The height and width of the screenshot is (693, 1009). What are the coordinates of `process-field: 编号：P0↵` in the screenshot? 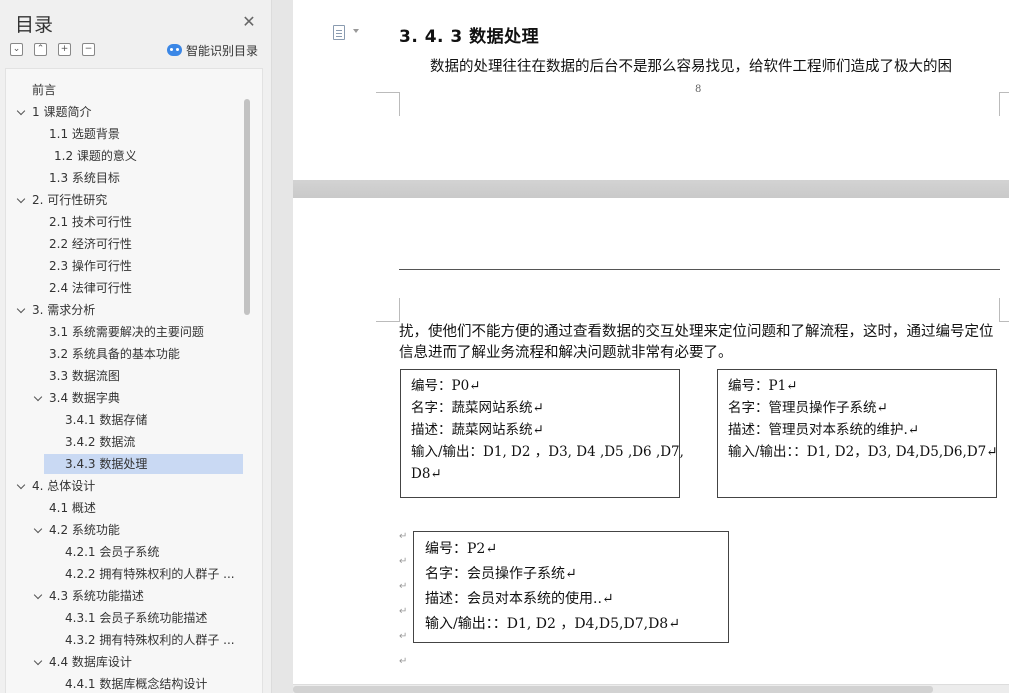 It's located at (446, 386).